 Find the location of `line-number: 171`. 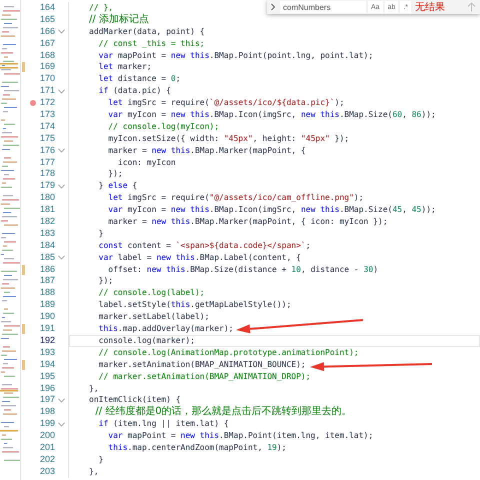

line-number: 171 is located at coordinates (46, 91).